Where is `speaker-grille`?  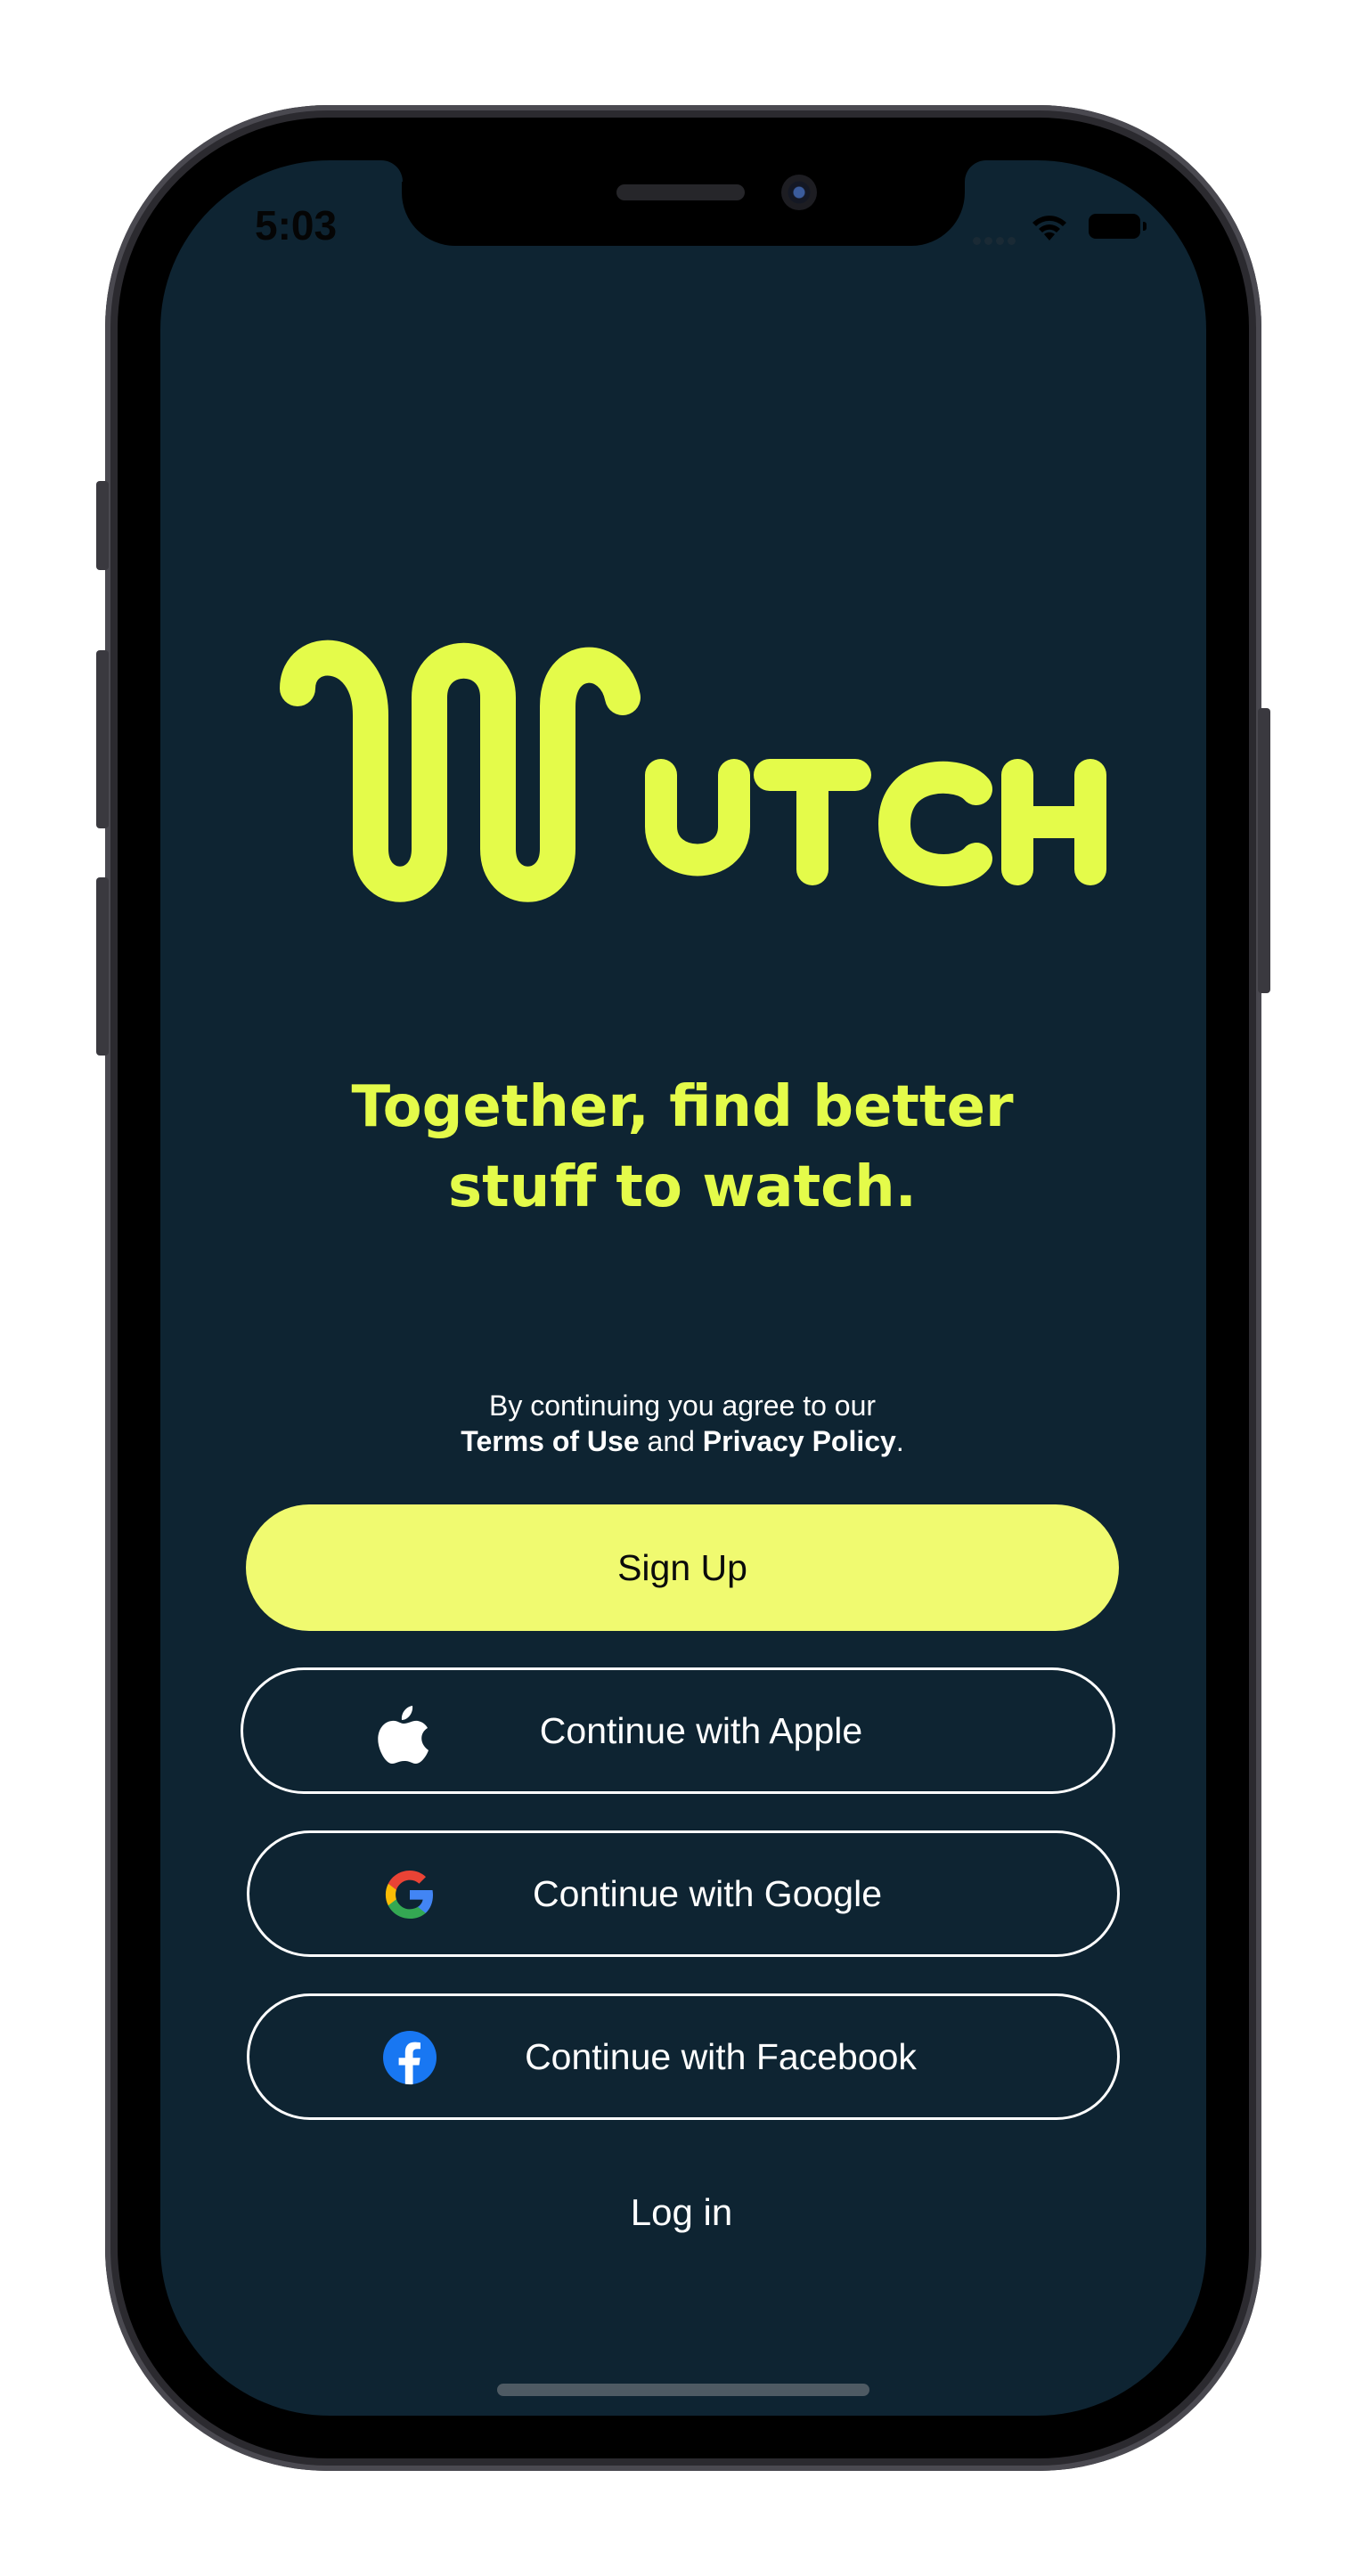 speaker-grille is located at coordinates (681, 192).